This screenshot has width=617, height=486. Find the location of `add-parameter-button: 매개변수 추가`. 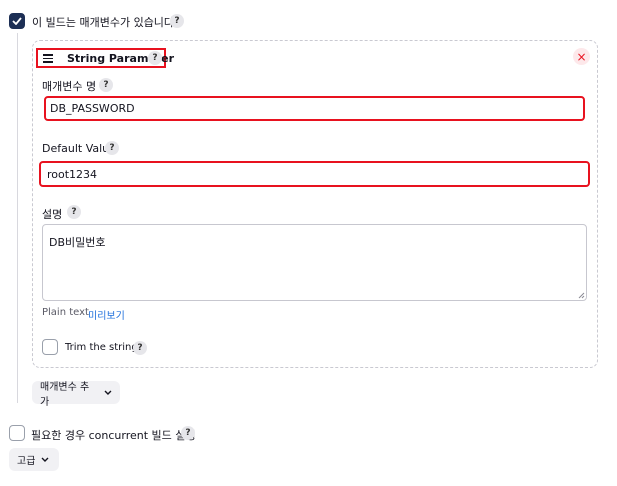

add-parameter-button: 매개변수 추가 is located at coordinates (76, 394).